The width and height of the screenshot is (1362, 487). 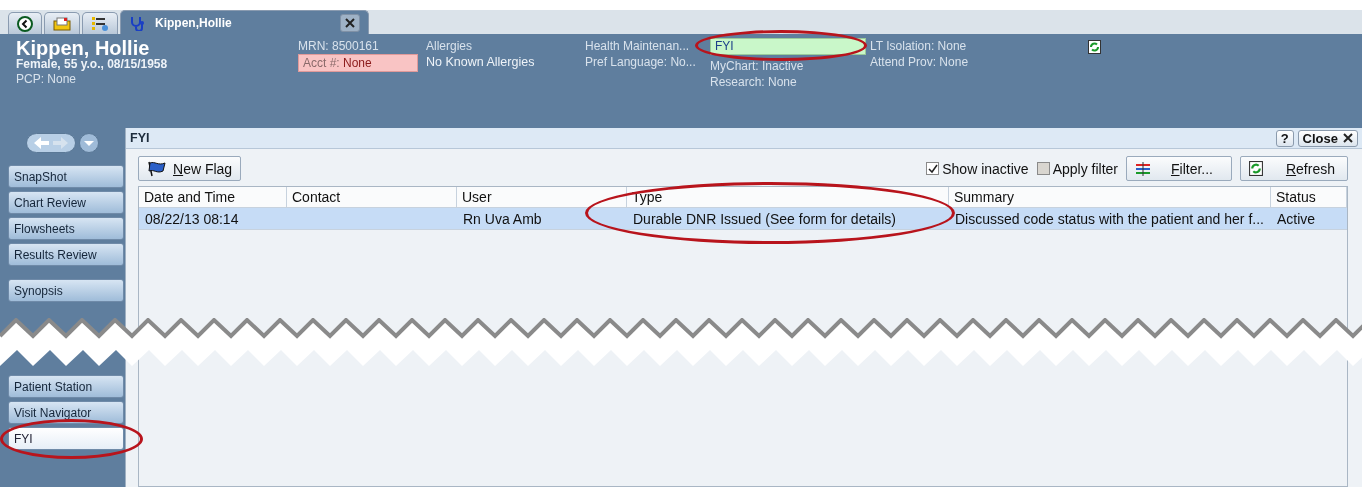 What do you see at coordinates (89, 143) in the screenshot?
I see `dropdown-icon` at bounding box center [89, 143].